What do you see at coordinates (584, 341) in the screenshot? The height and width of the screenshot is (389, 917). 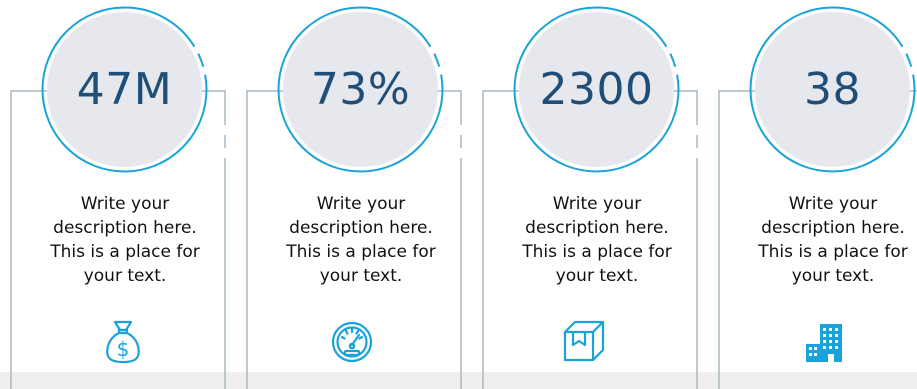 I see `box-icon` at bounding box center [584, 341].